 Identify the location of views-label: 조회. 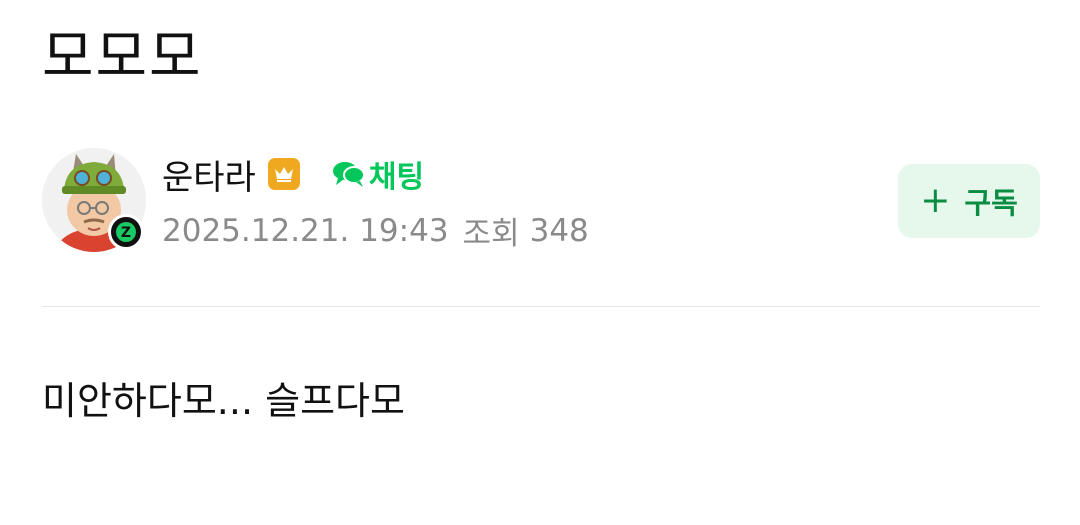
(491, 234).